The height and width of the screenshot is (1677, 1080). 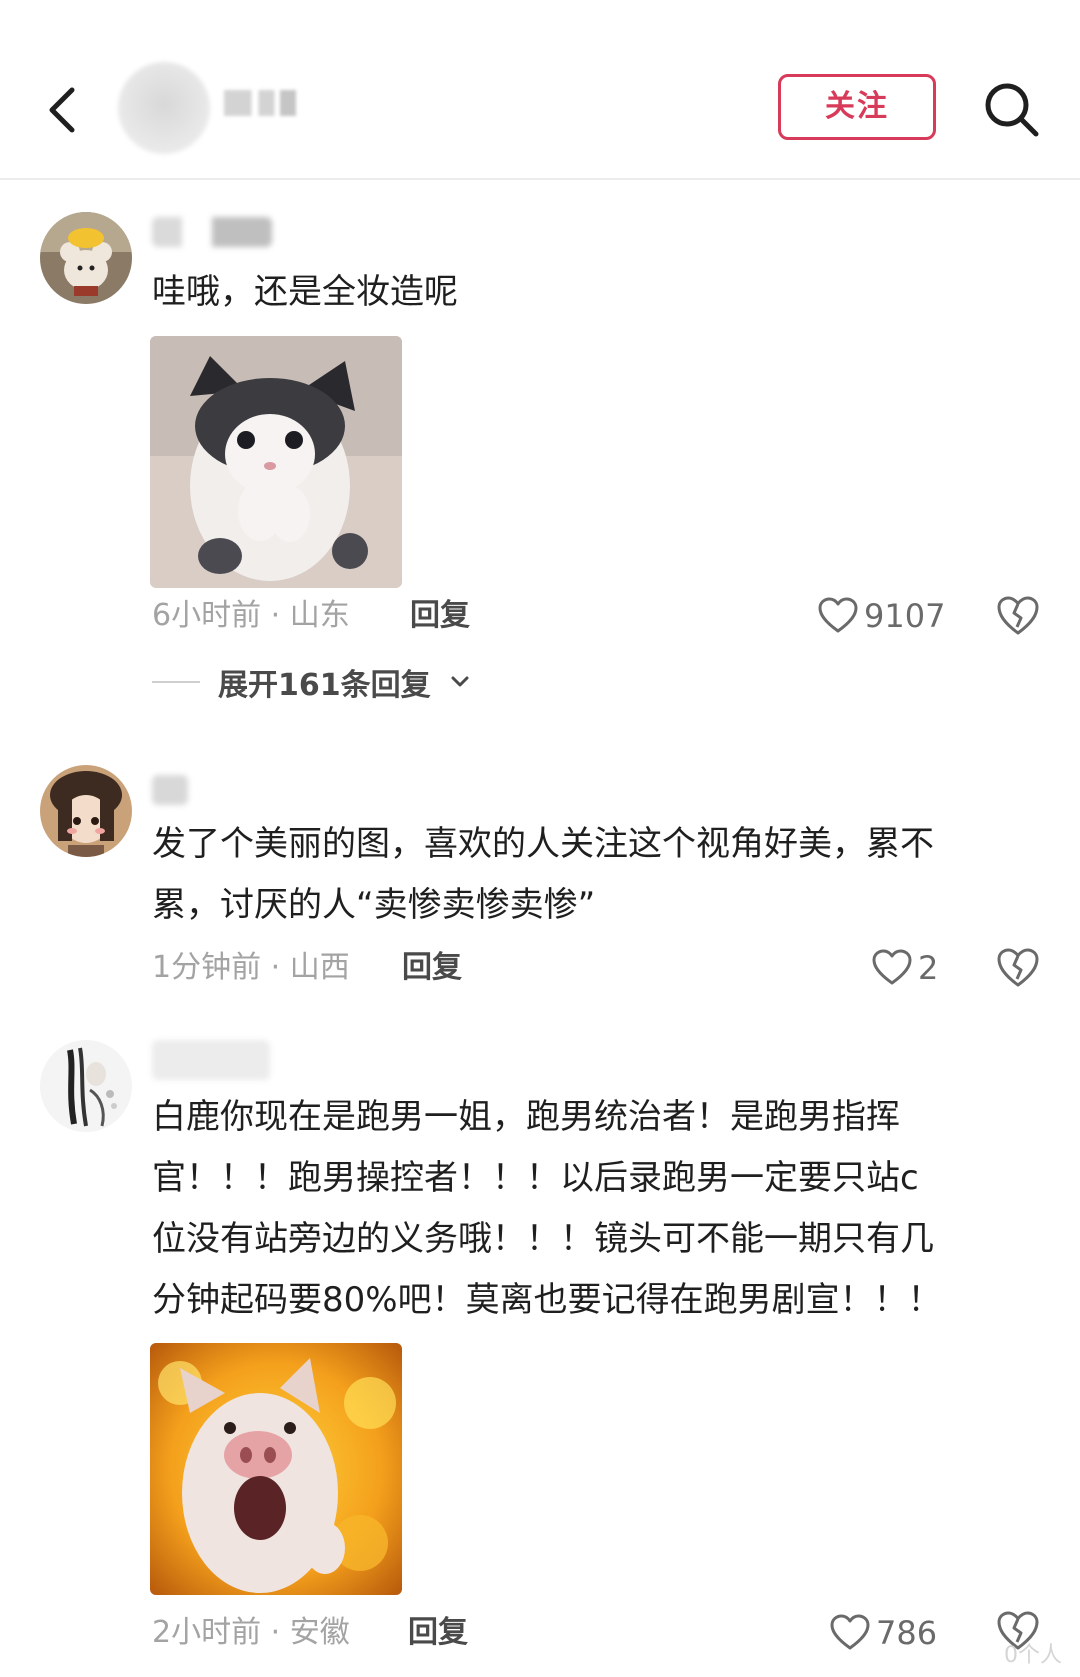 I want to click on mouse-avatar-image, so click(x=86, y=258).